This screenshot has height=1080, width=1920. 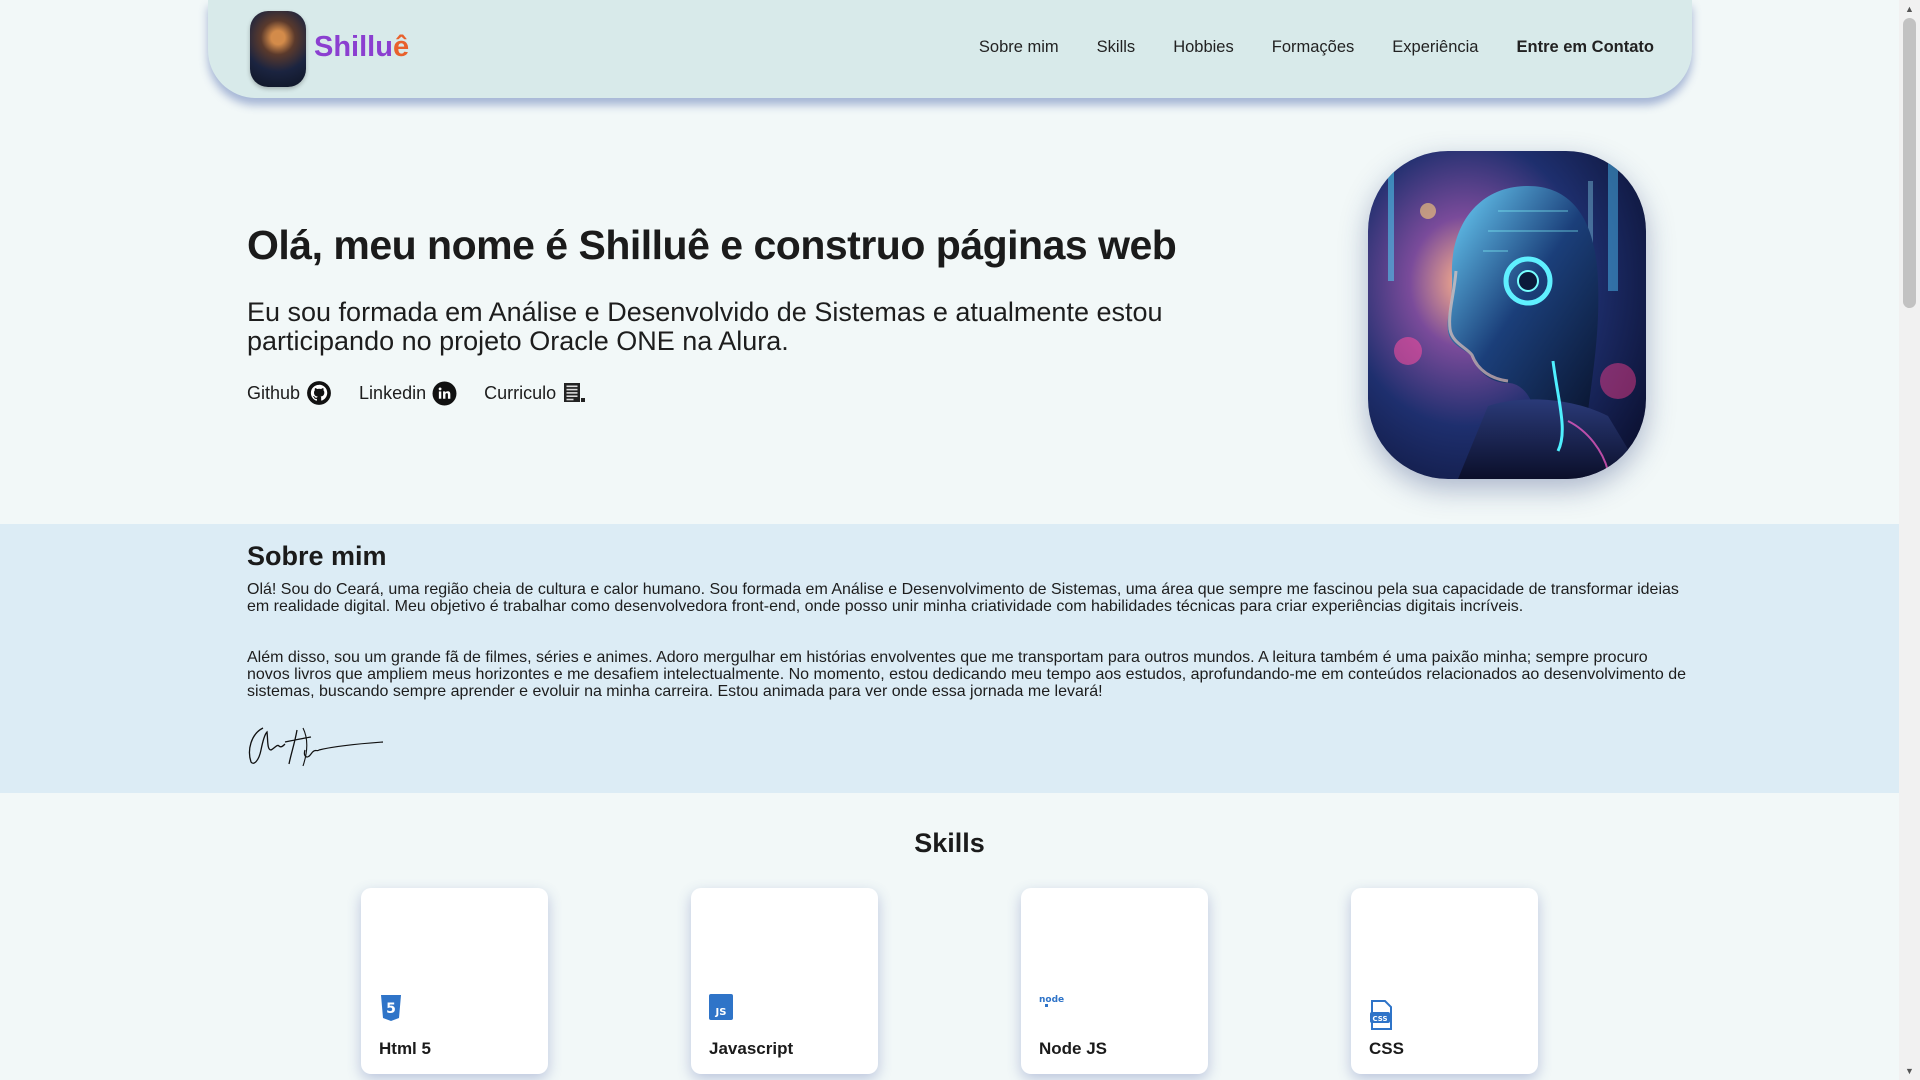 I want to click on curriculo-label: Curriculo, so click(x=520, y=392).